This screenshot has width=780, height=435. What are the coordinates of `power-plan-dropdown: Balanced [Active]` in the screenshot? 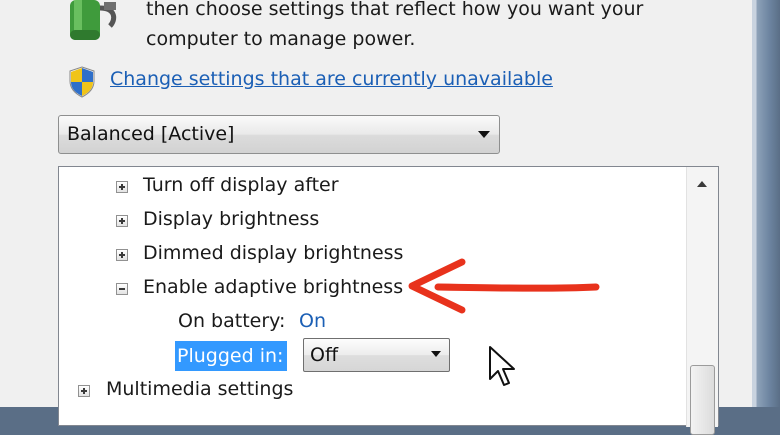 It's located at (279, 134).